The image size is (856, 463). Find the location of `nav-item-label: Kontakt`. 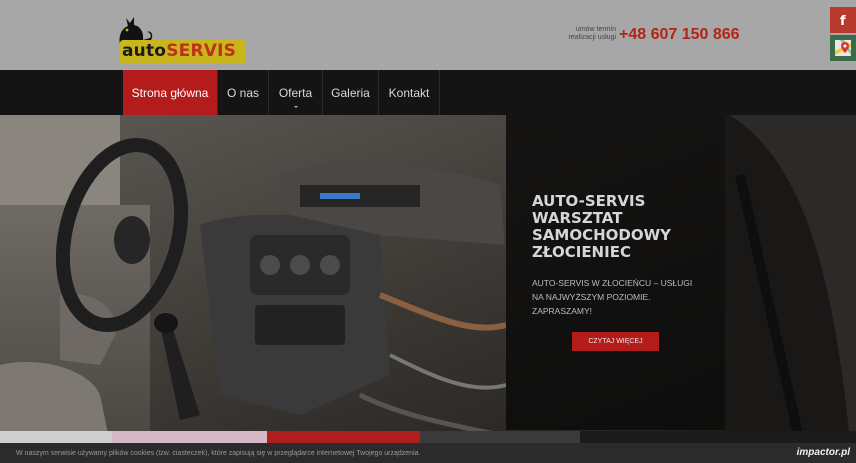

nav-item-label: Kontakt is located at coordinates (409, 92).